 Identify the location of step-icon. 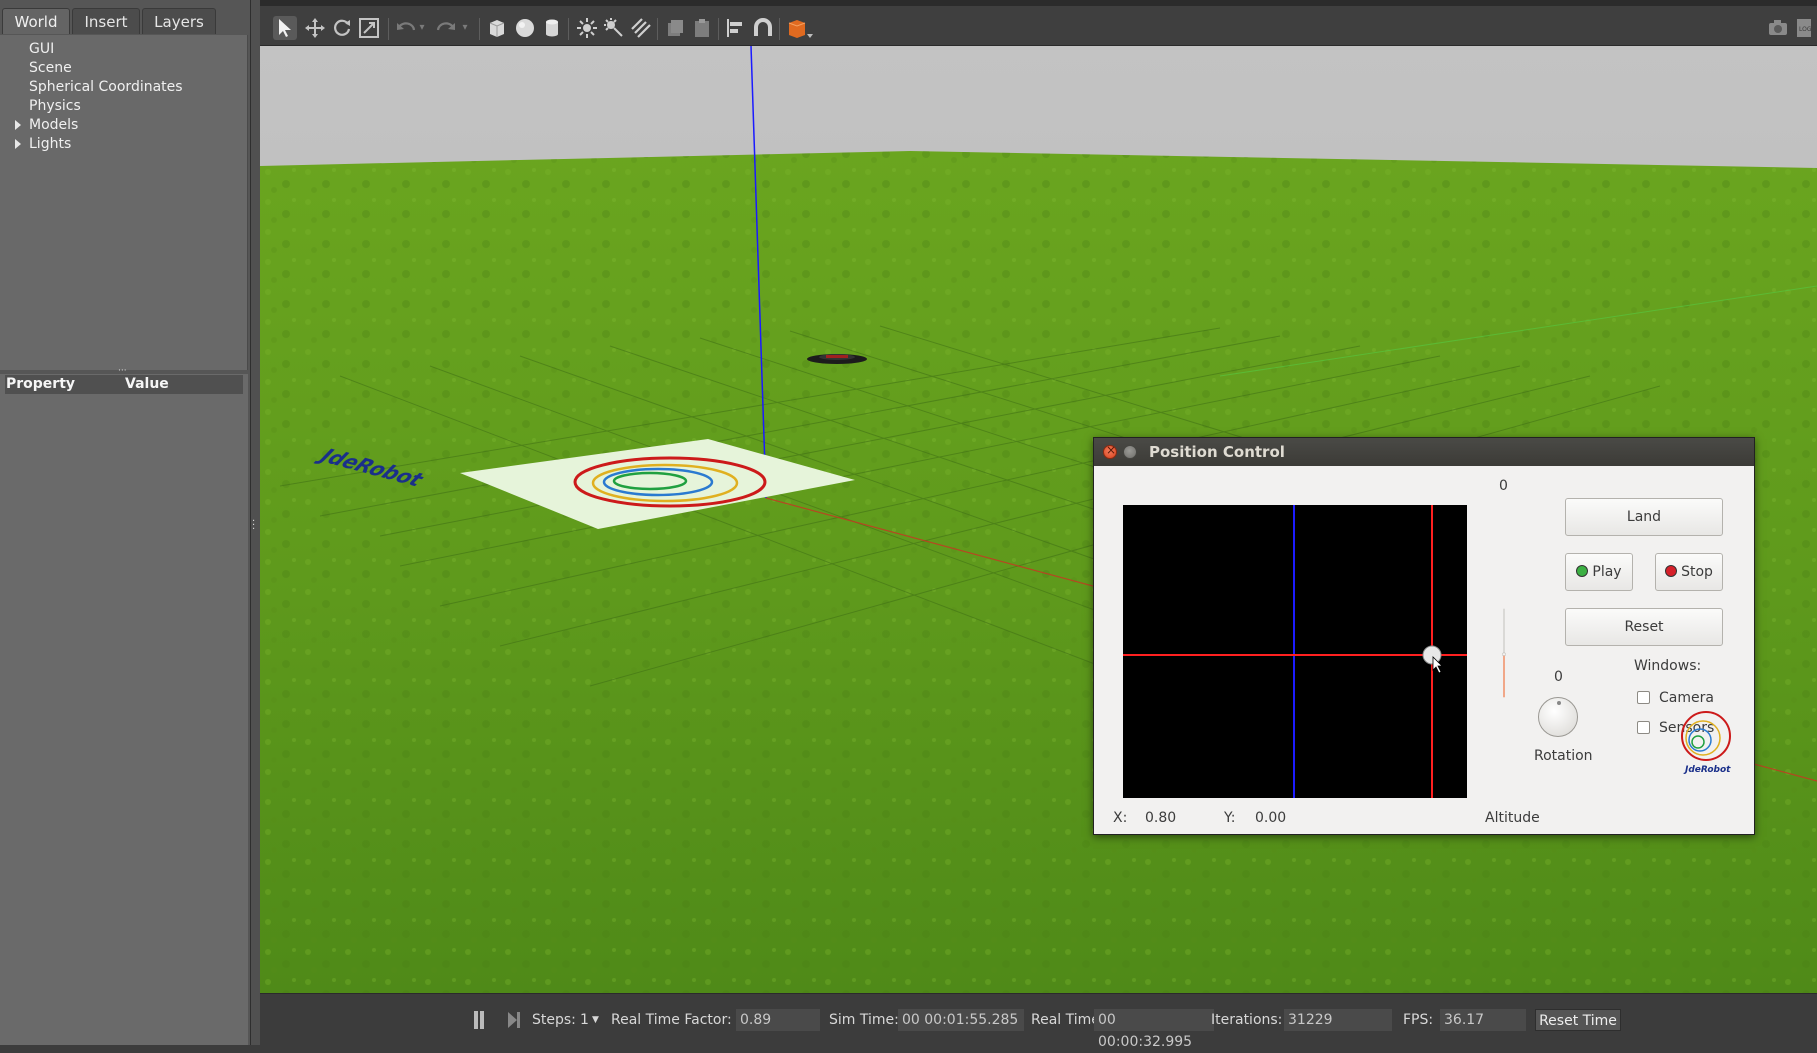
(514, 1020).